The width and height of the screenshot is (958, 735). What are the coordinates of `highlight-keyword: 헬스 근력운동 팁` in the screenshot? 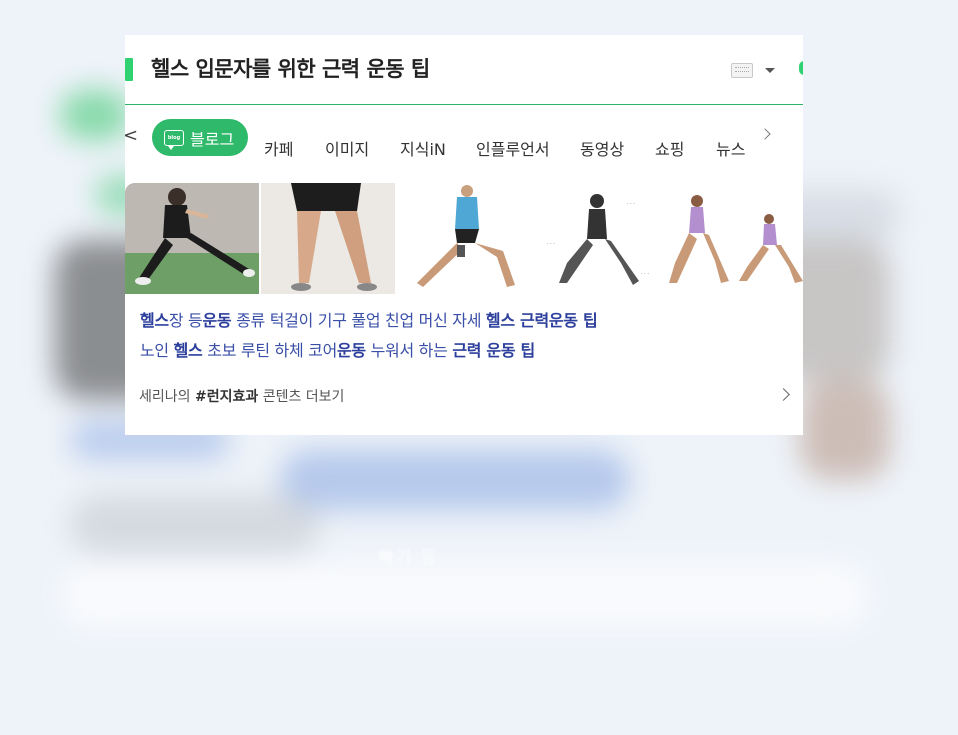 It's located at (541, 320).